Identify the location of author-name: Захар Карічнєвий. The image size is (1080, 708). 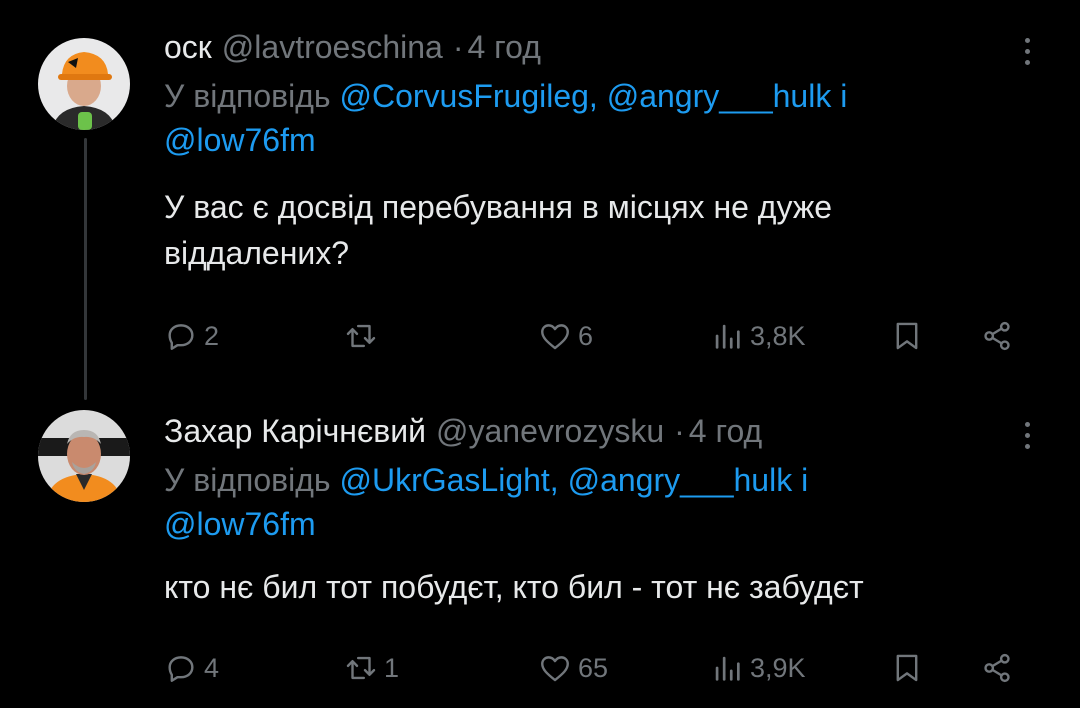
(295, 431).